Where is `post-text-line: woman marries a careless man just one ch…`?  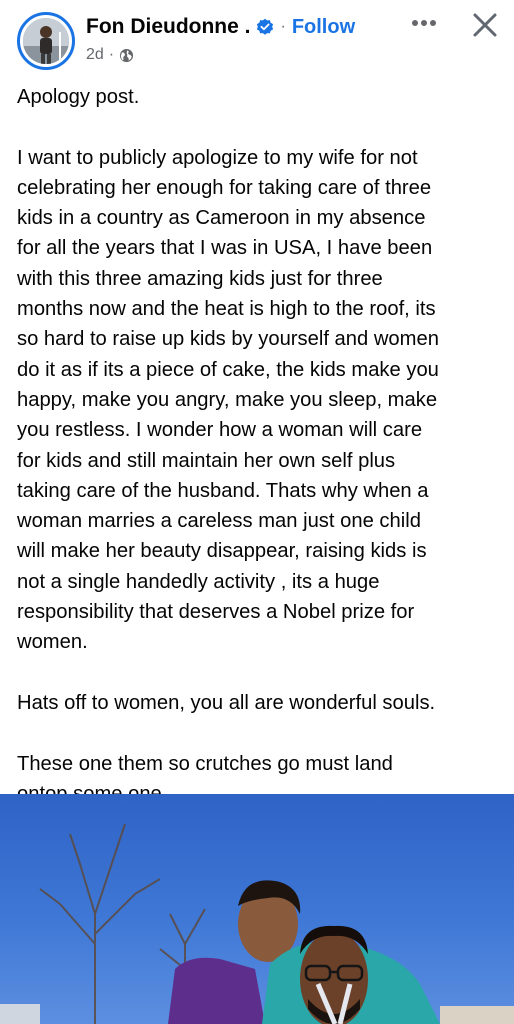 post-text-line: woman marries a careless man just one ch… is located at coordinates (219, 521).